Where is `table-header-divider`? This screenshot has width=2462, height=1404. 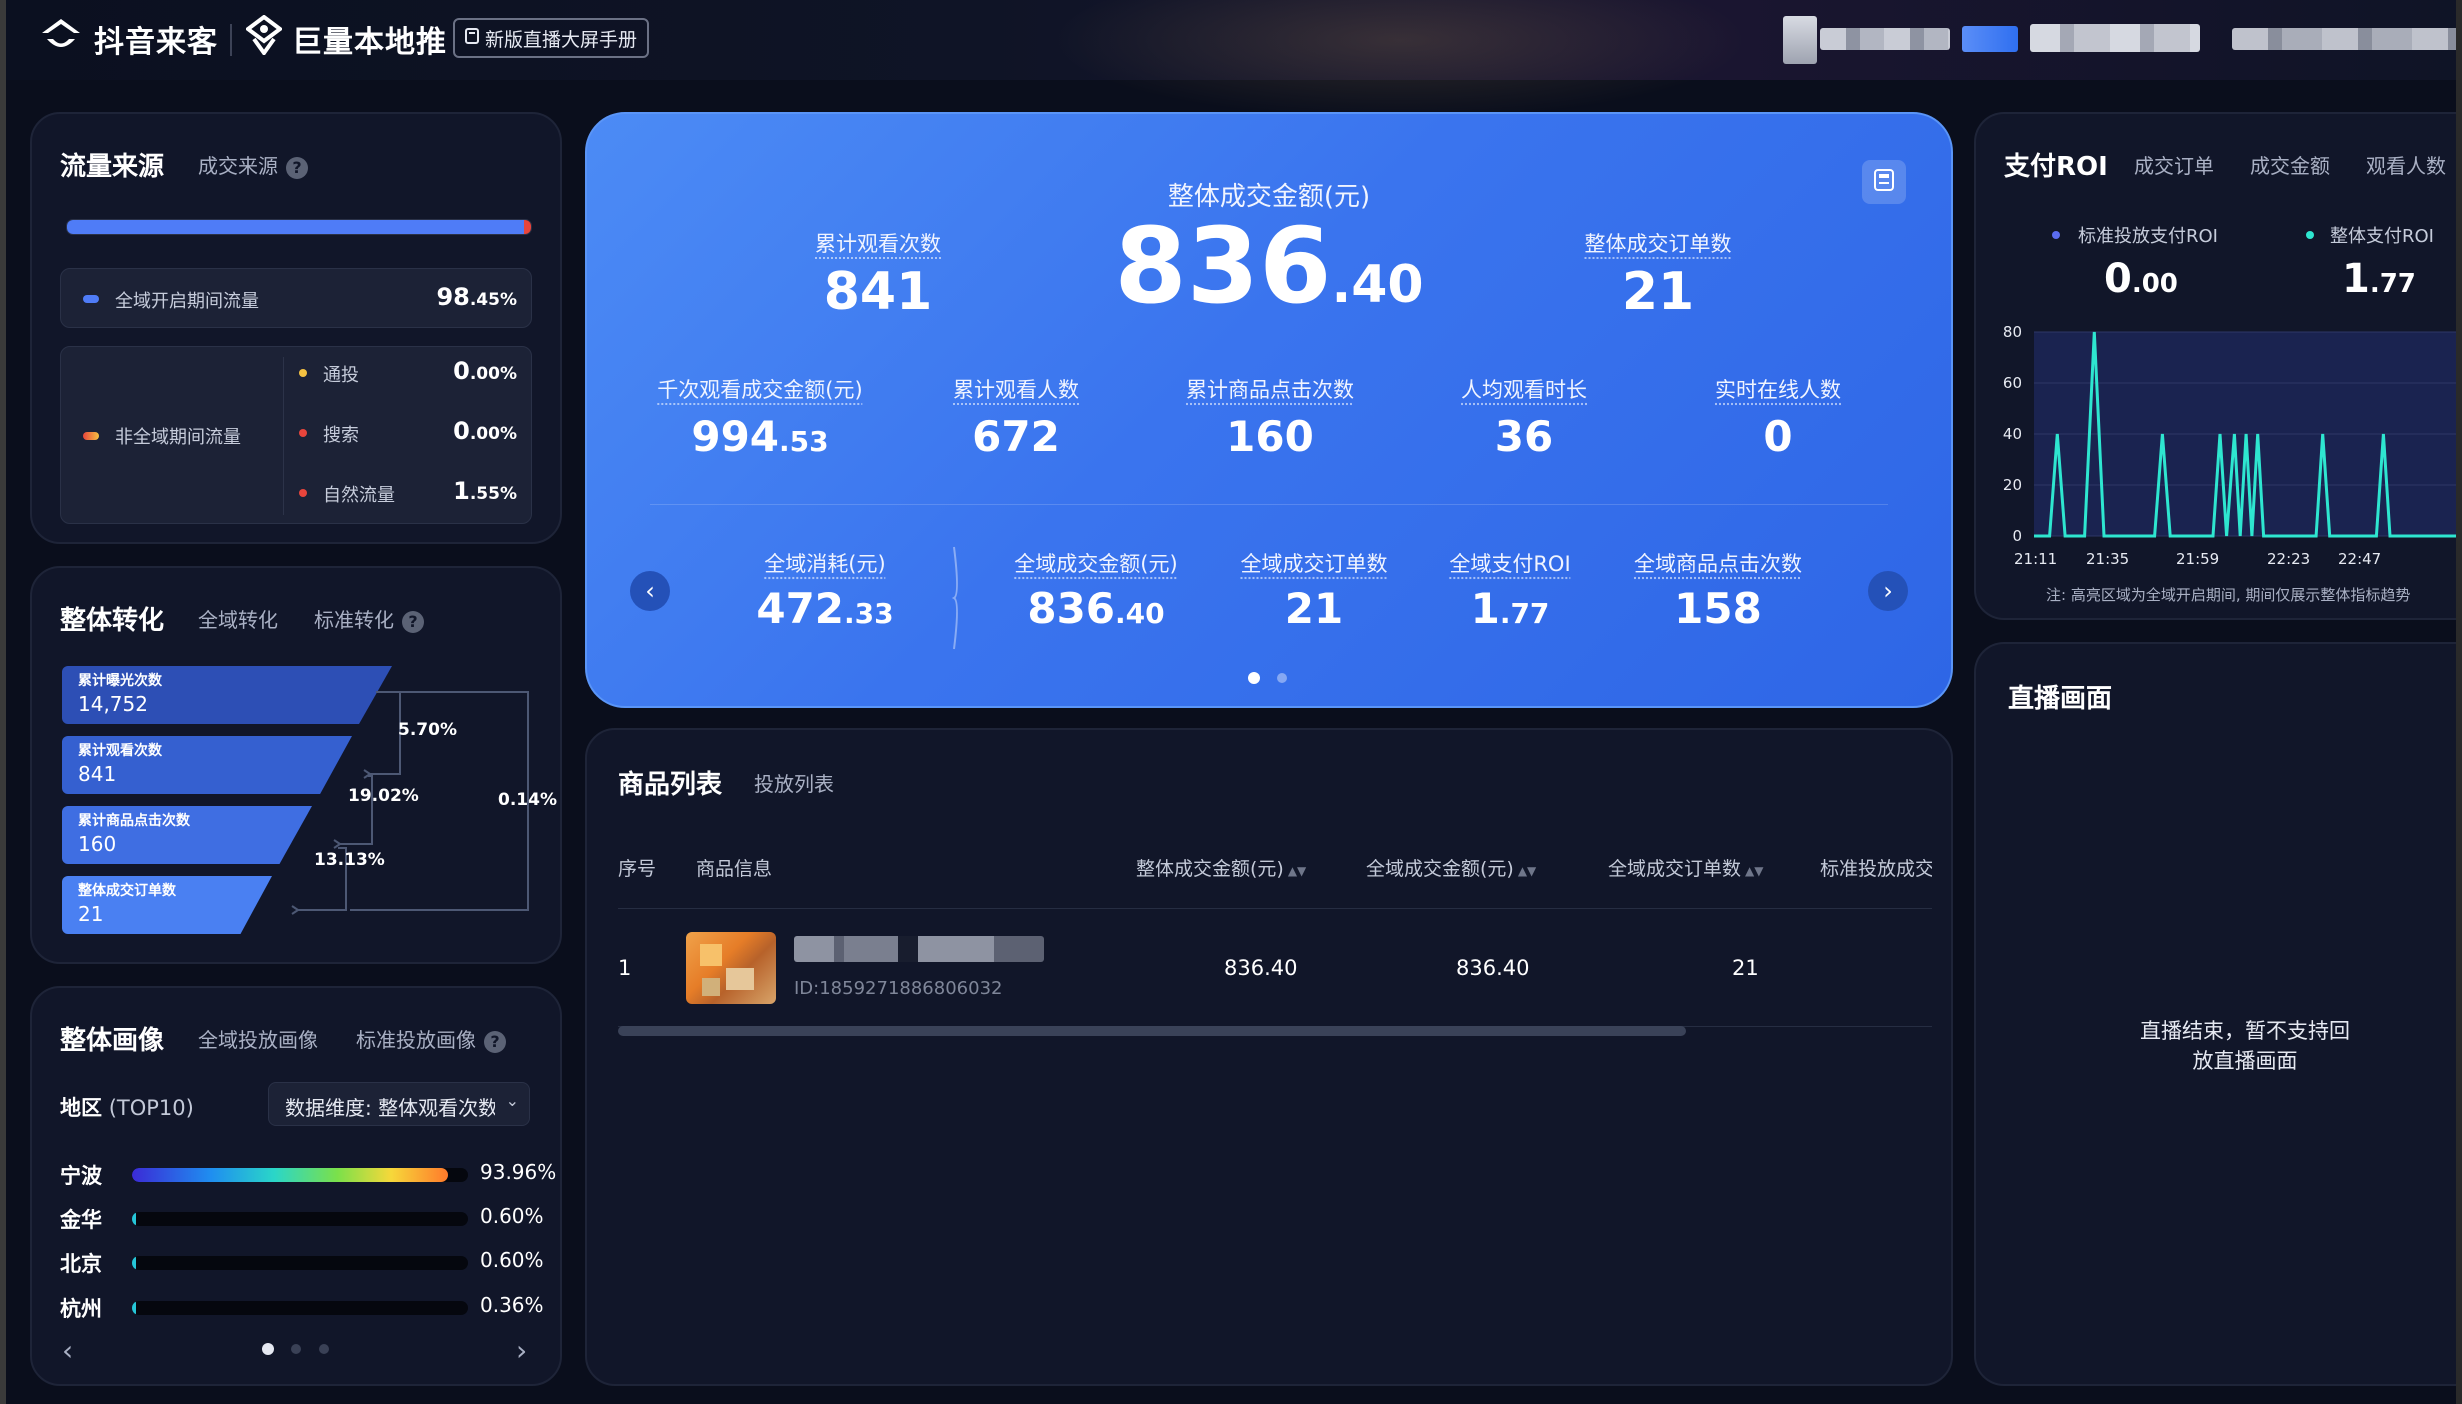 table-header-divider is located at coordinates (1275, 908).